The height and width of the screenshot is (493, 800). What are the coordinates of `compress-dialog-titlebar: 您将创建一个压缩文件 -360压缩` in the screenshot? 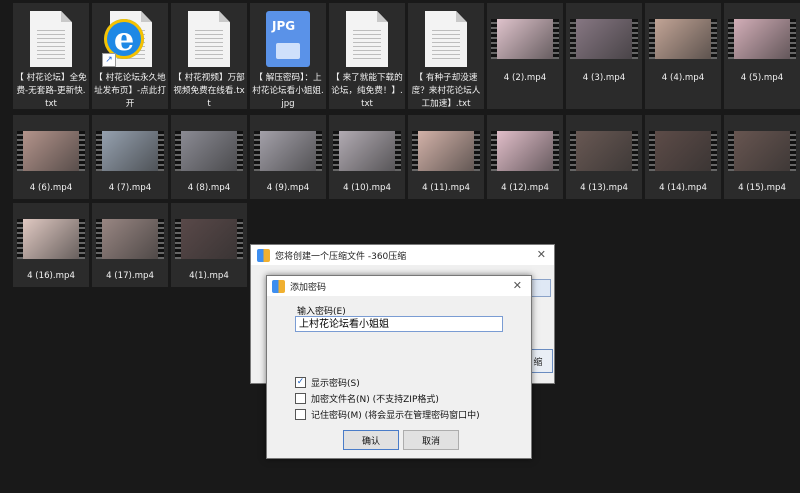 It's located at (402, 255).